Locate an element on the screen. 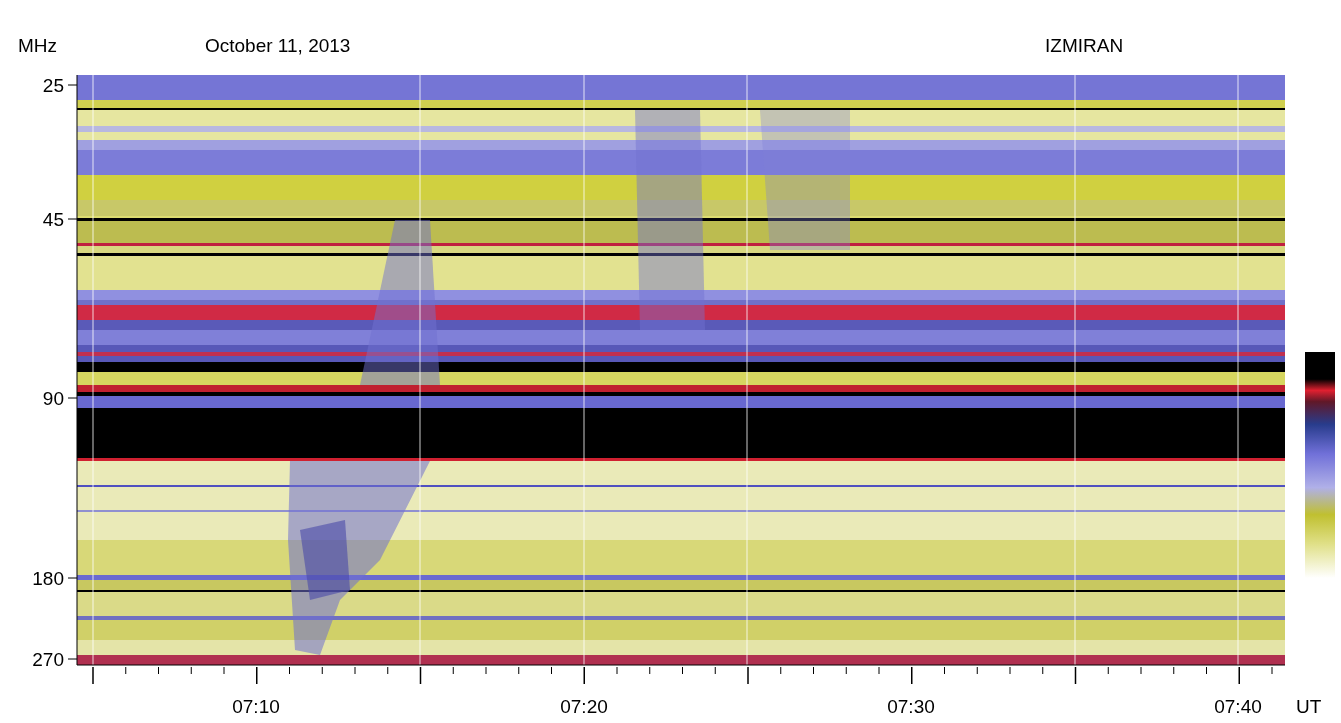 Image resolution: width=1341 pixels, height=723 pixels. frequency-tick-label: 45 is located at coordinates (53, 219).